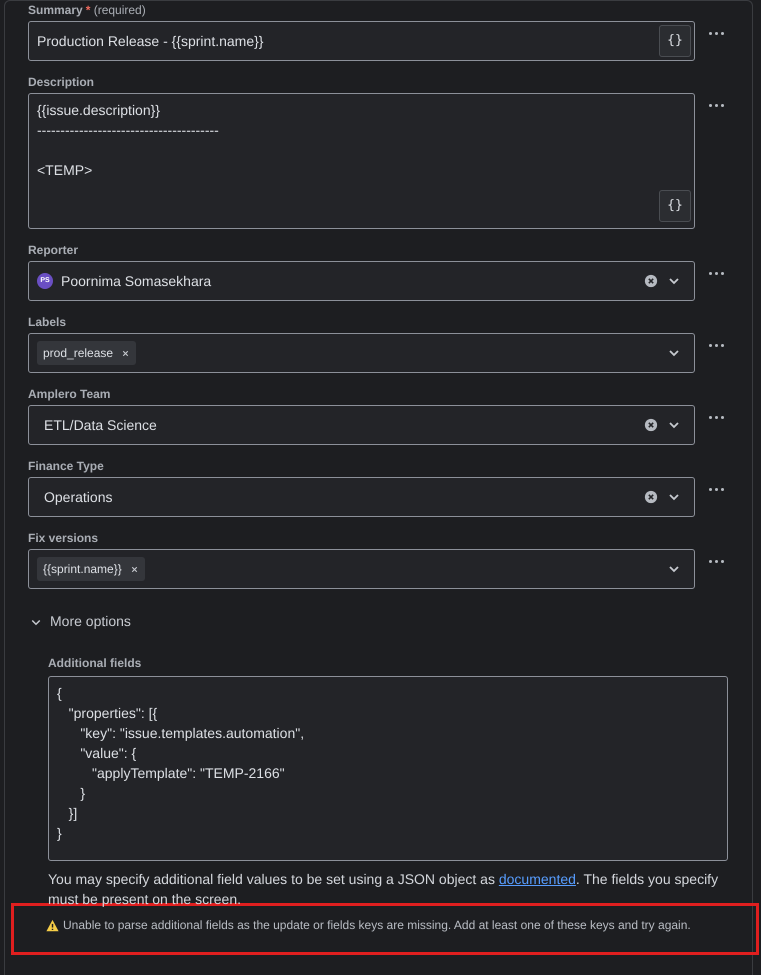 This screenshot has width=761, height=975. What do you see at coordinates (361, 425) in the screenshot?
I see `select-field: ETL/Data Science` at bounding box center [361, 425].